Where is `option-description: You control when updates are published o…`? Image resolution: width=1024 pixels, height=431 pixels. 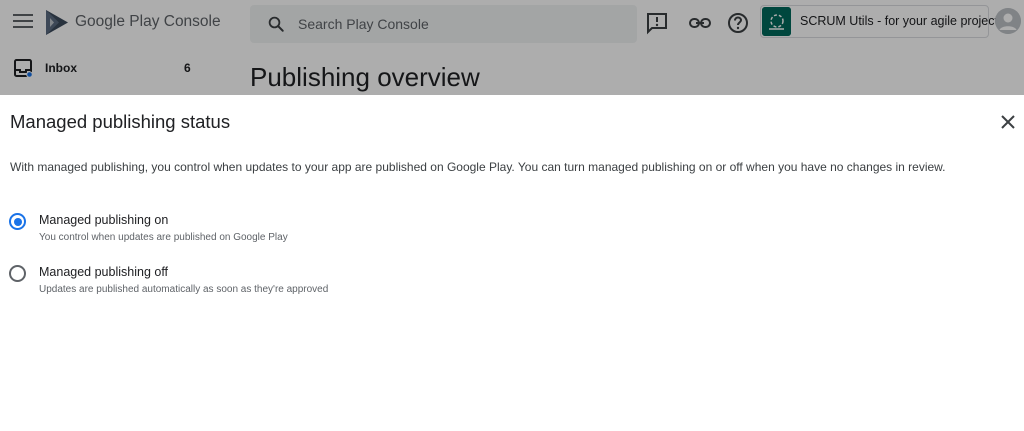 option-description: You control when updates are published o… is located at coordinates (163, 237).